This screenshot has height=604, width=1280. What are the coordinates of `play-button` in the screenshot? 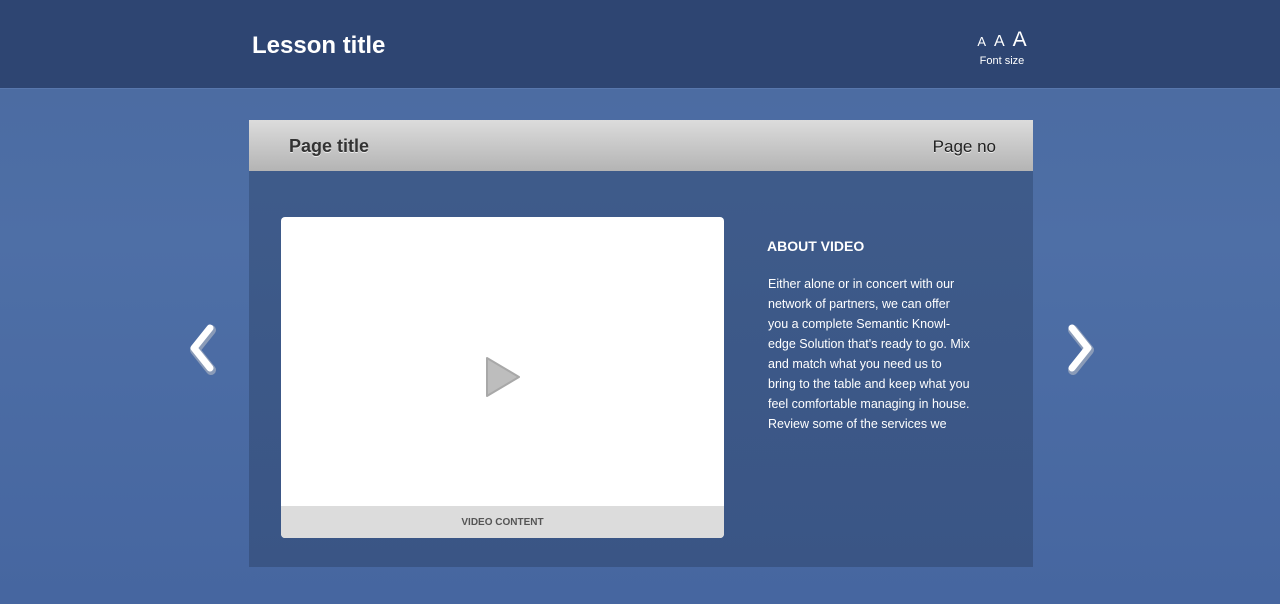 It's located at (503, 377).